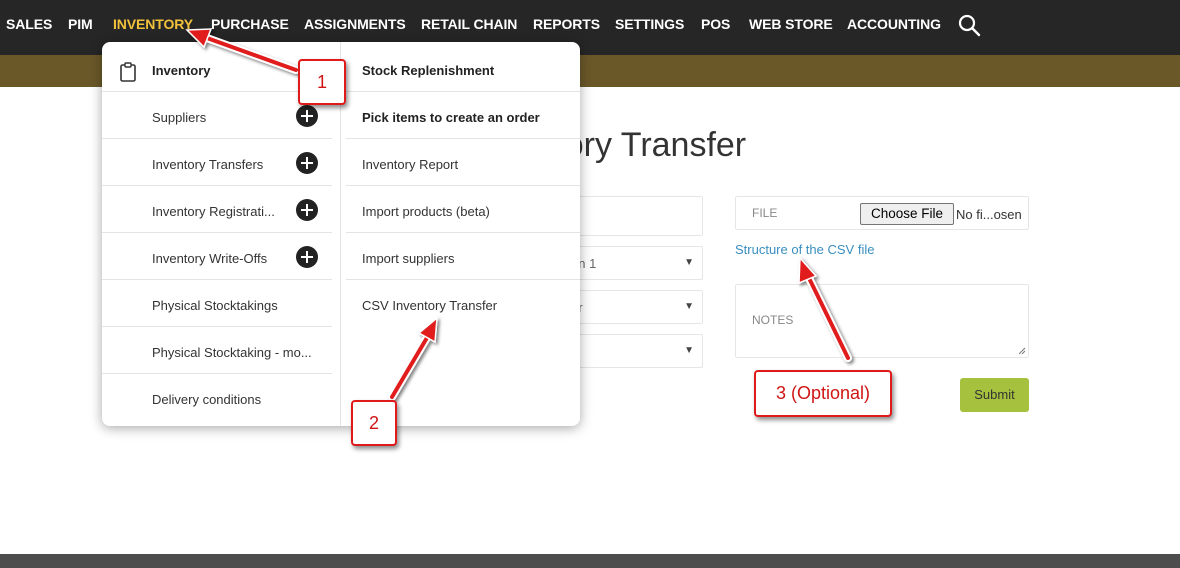 The image size is (1180, 568). I want to click on resize-handle-icon, so click(1022, 351).